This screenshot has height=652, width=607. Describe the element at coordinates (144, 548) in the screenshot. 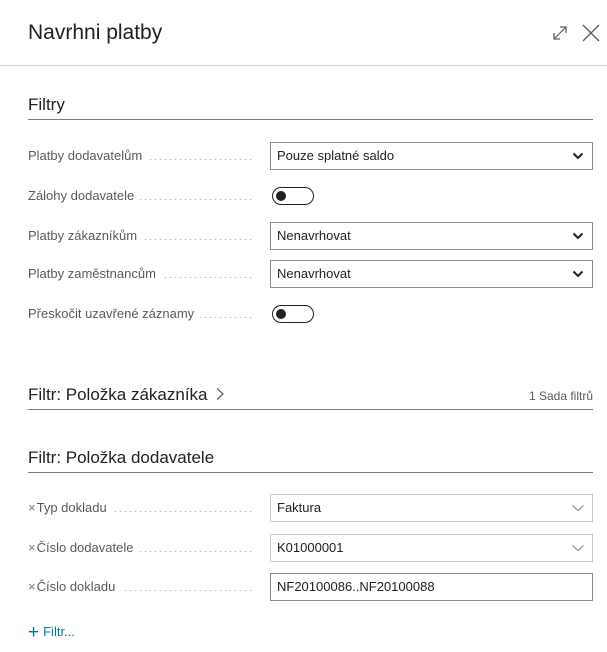

I see `vendor-no-filter-label: ×Číslo dodavatele` at that location.